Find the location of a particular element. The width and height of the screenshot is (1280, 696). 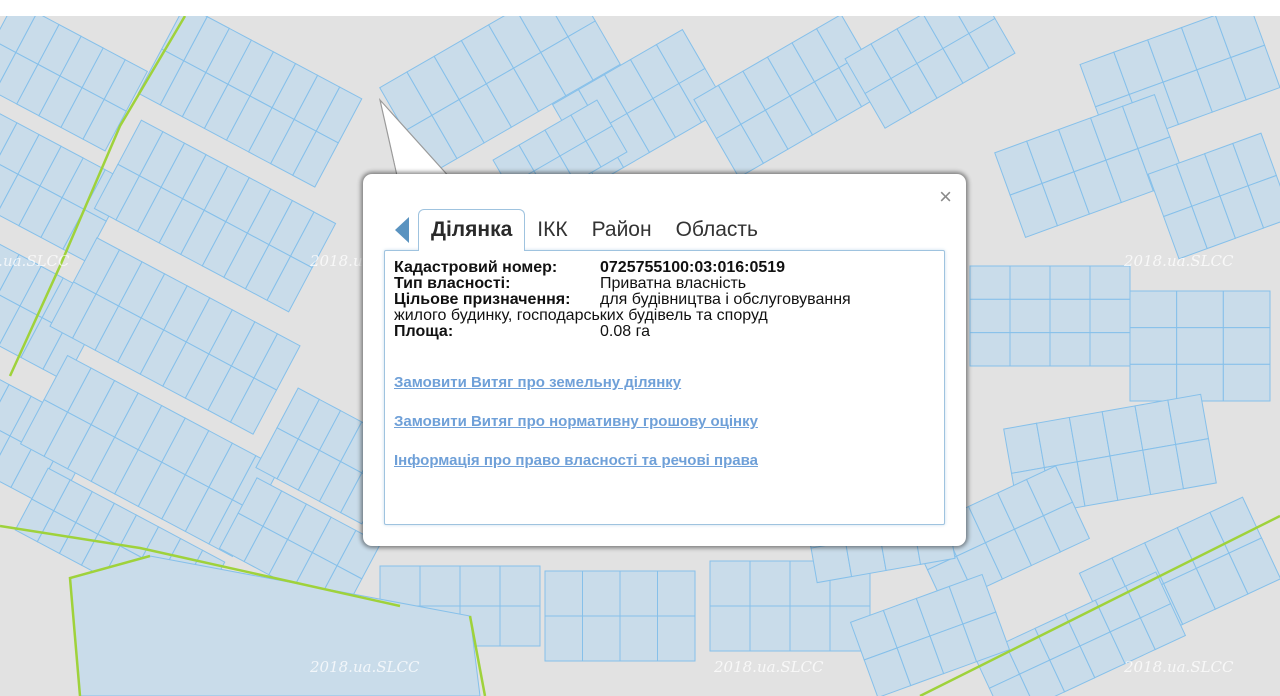

cadastral-number: 0725755100:03:016:0519 is located at coordinates (693, 267).